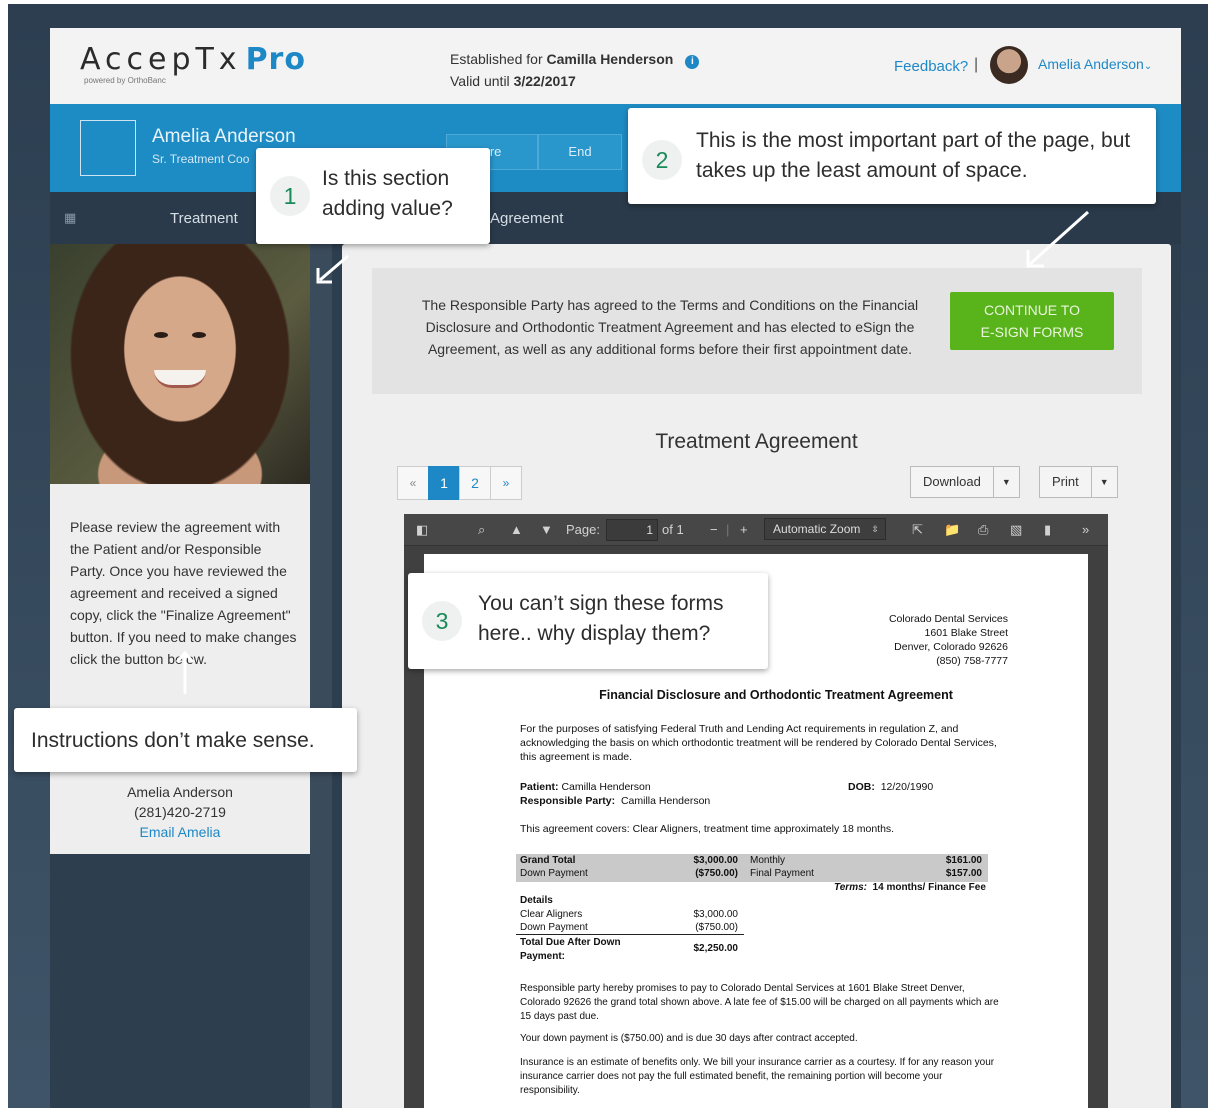 The width and height of the screenshot is (1216, 1116). What do you see at coordinates (630, 934) in the screenshot?
I see `details-rule` at bounding box center [630, 934].